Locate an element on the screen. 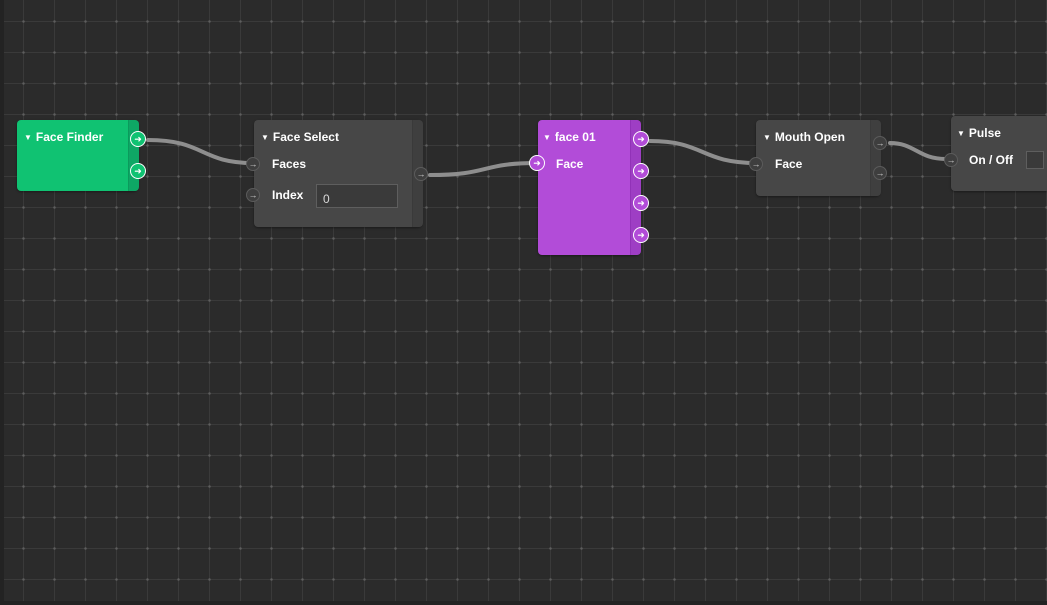 The width and height of the screenshot is (1047, 605). face-finder-output-port-2: ➜ is located at coordinates (138, 171).